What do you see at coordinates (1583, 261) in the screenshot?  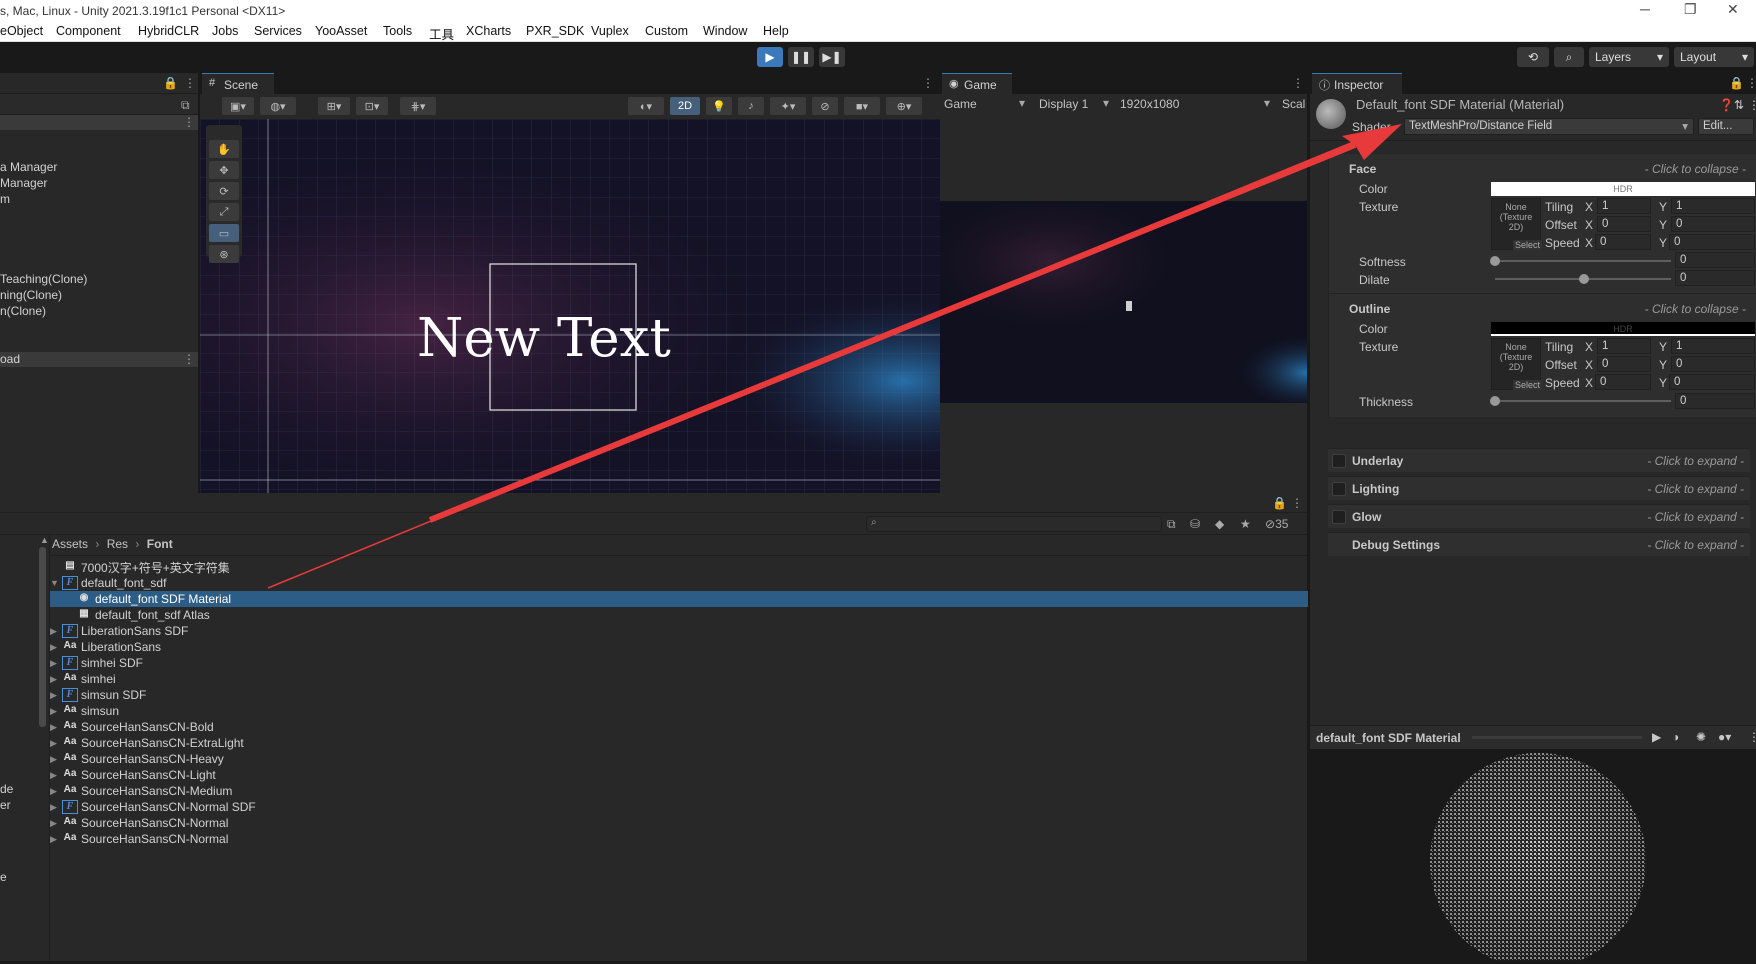 I see `softness-slider` at bounding box center [1583, 261].